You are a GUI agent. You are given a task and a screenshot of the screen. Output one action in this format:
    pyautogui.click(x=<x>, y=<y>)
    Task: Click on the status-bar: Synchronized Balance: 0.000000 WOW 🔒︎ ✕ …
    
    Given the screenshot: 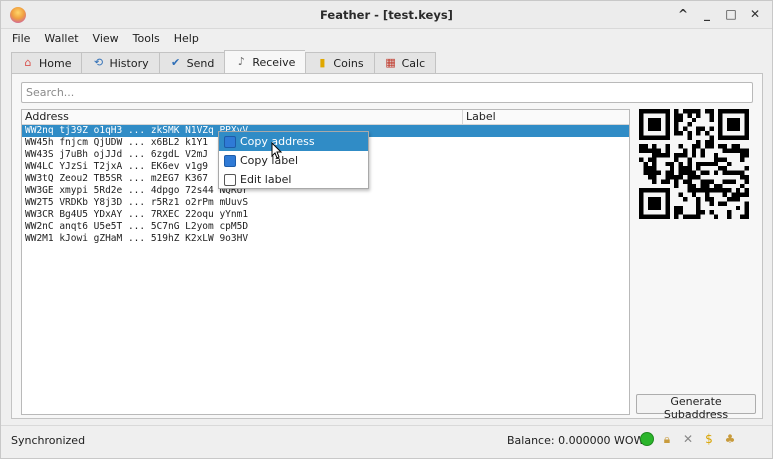 What is the action you would take?
    pyautogui.click(x=386, y=441)
    